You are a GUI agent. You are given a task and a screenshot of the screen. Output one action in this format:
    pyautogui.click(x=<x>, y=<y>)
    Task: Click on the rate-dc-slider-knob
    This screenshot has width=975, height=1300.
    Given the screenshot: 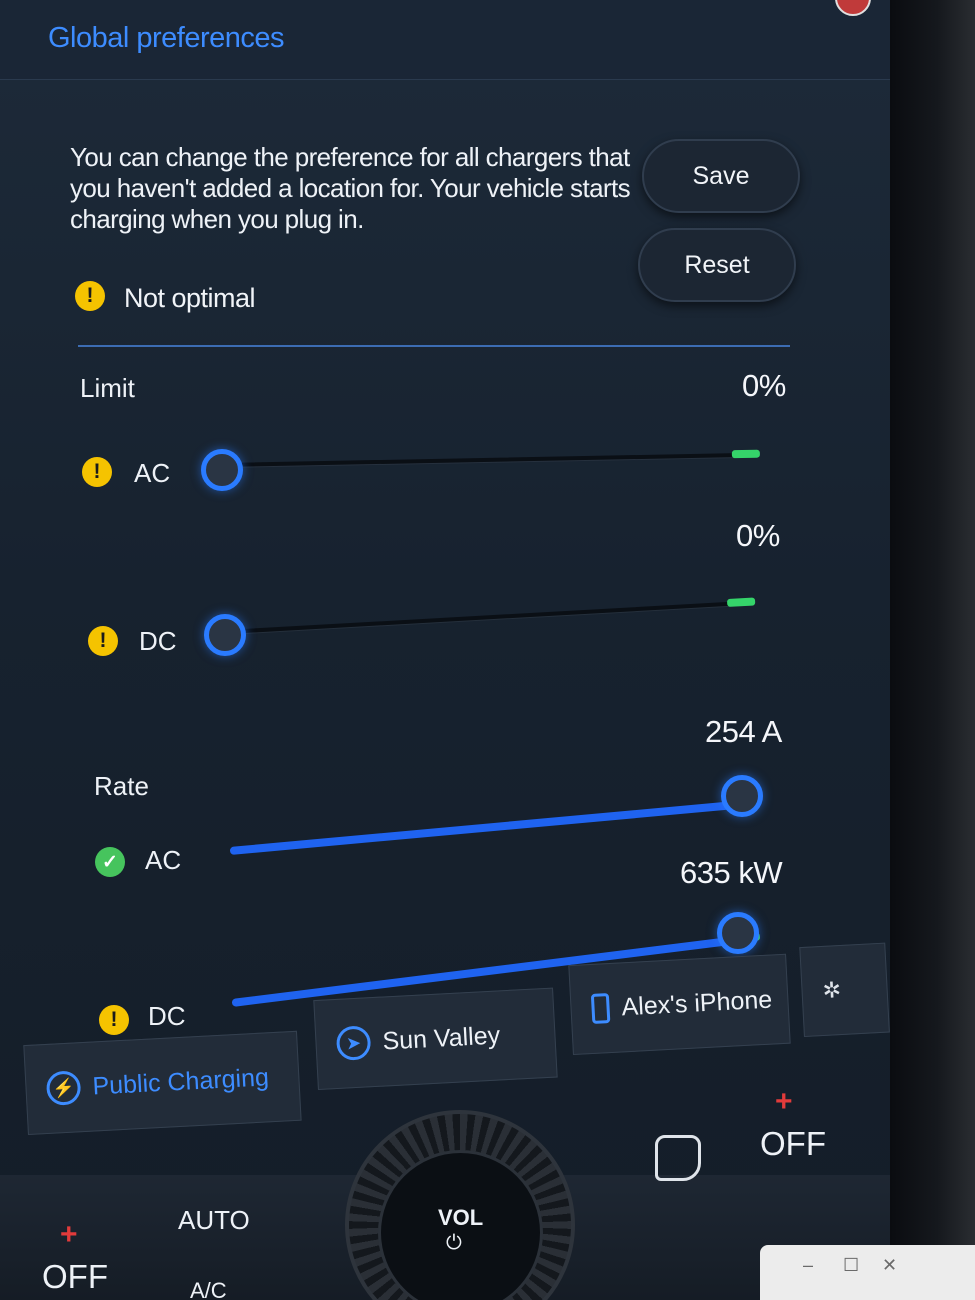 What is the action you would take?
    pyautogui.click(x=738, y=933)
    